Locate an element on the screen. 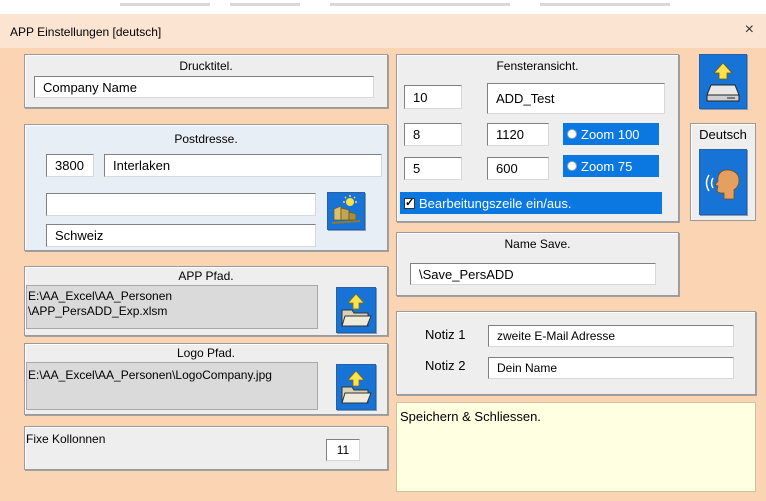 This screenshot has height=501, width=766. close-icon: × is located at coordinates (749, 30).